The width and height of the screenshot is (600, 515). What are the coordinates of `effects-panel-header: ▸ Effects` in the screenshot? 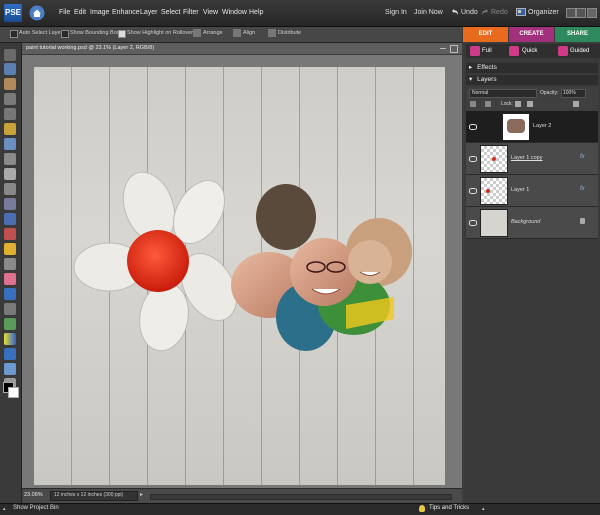 It's located at (532, 68).